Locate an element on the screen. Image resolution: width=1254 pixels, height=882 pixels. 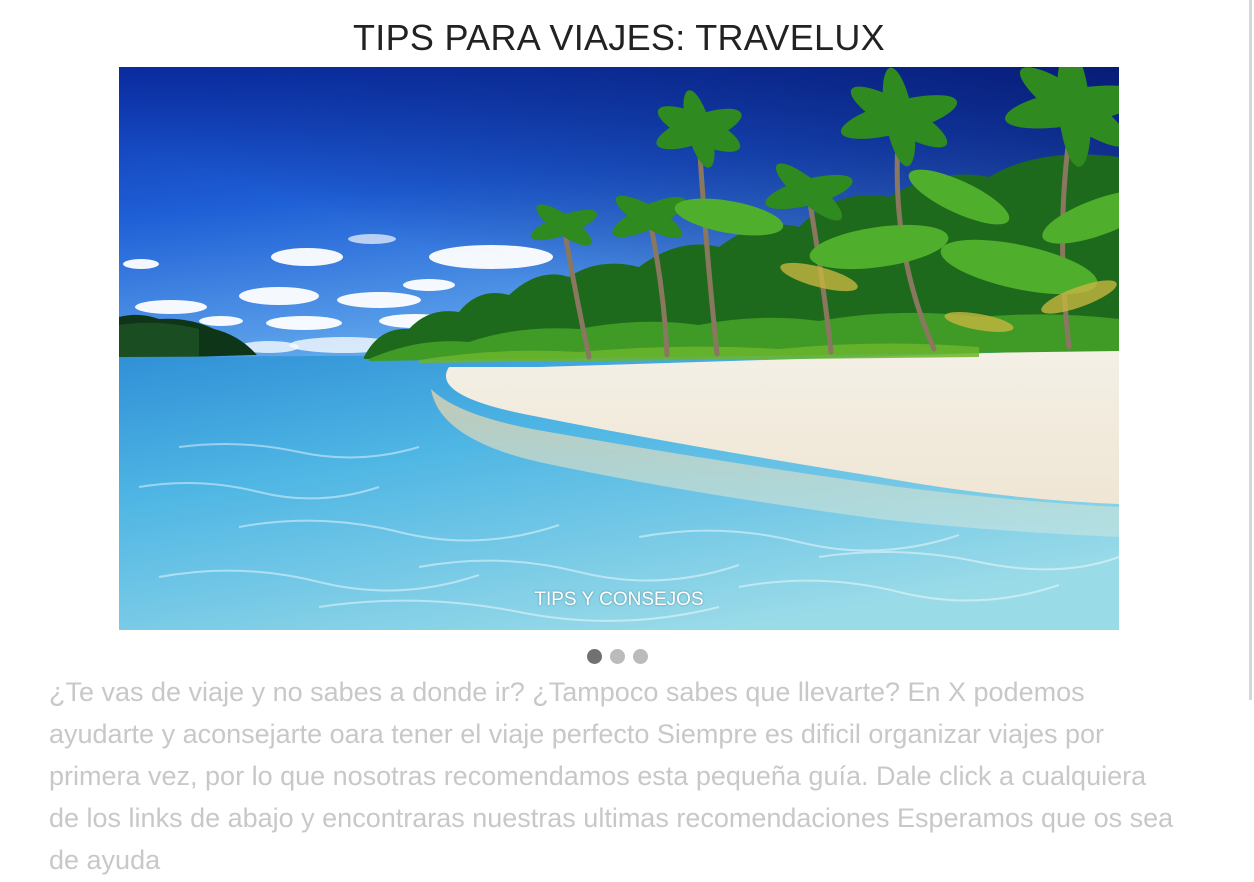
slide-caption: TIPS Y CONSEJOS is located at coordinates (619, 599).